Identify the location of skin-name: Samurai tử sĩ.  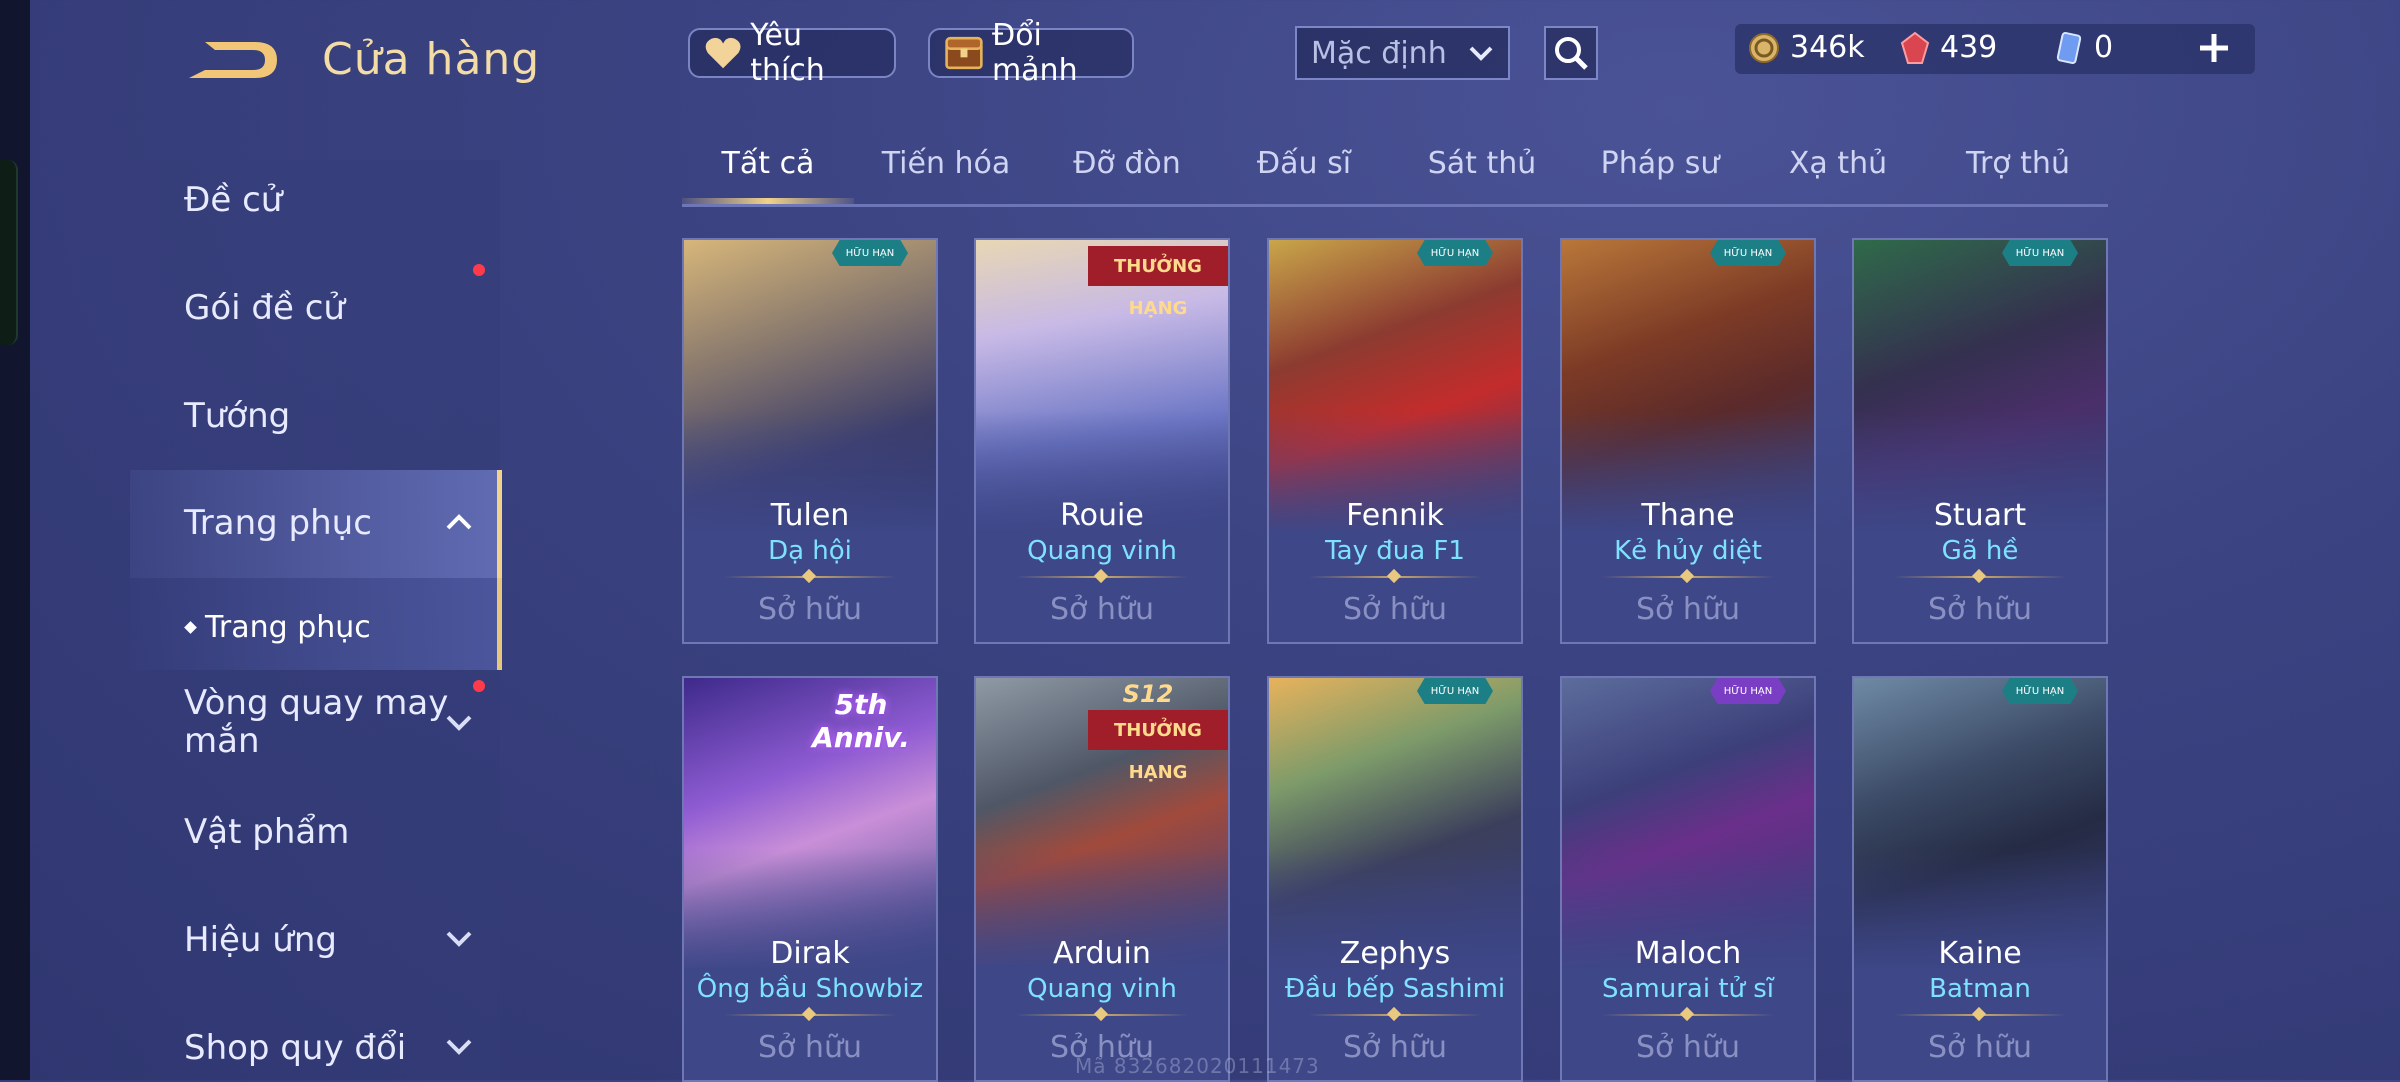
(1688, 989).